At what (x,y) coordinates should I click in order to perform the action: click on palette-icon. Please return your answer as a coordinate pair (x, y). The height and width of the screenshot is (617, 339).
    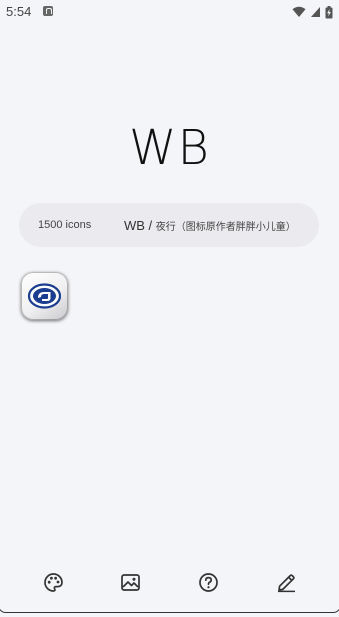
    Looking at the image, I should click on (53, 582).